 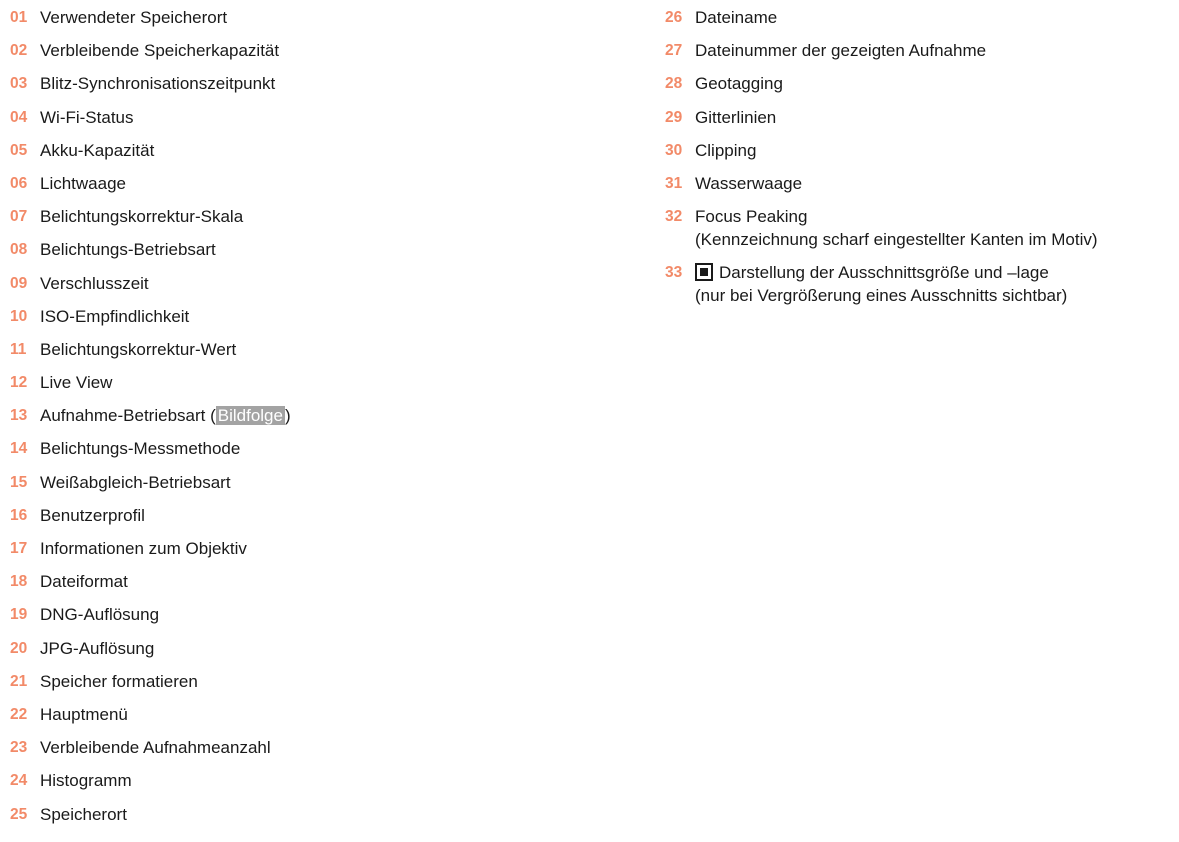 What do you see at coordinates (674, 150) in the screenshot?
I see `item-number: 30` at bounding box center [674, 150].